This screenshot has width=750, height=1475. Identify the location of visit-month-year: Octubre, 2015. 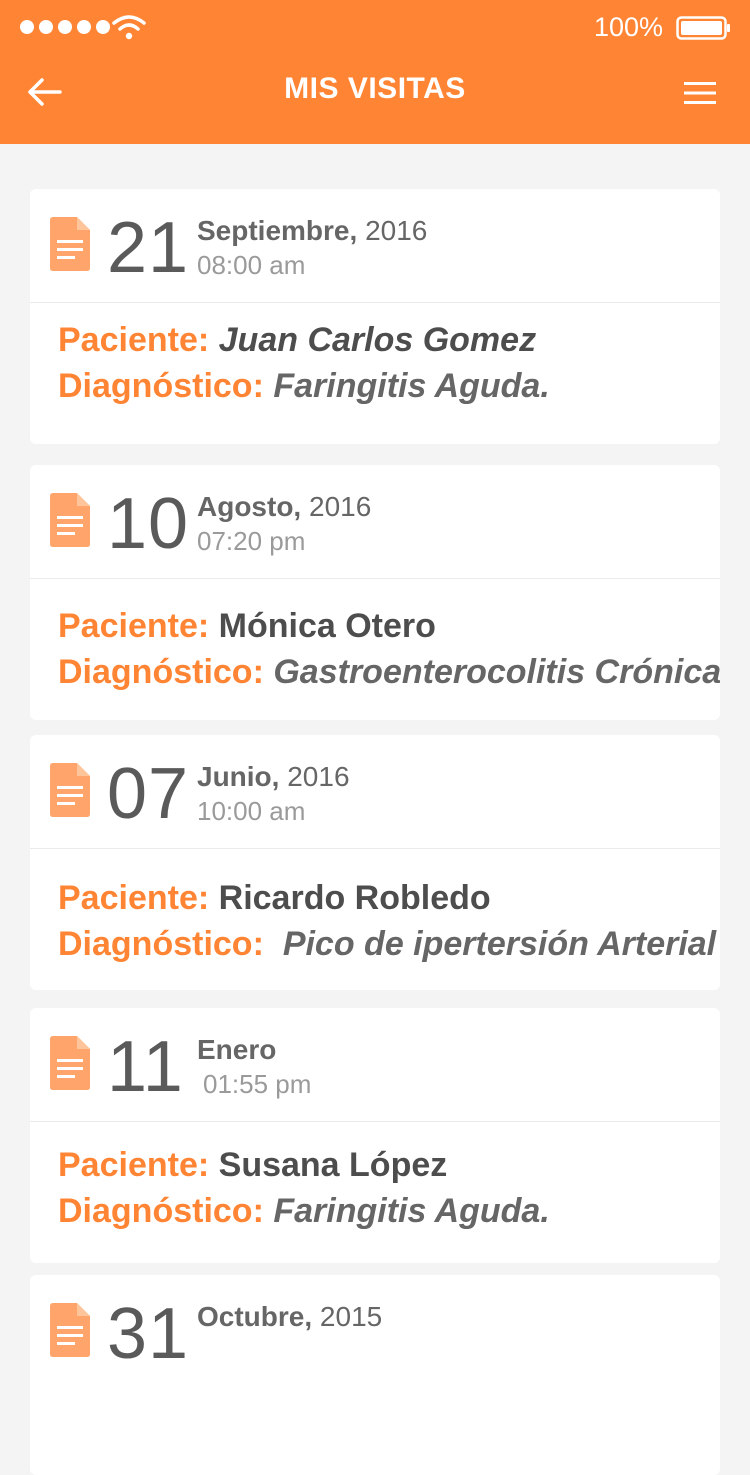
(289, 1317).